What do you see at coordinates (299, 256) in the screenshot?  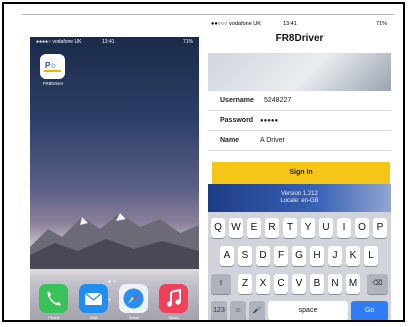 I see `key-g: G` at bounding box center [299, 256].